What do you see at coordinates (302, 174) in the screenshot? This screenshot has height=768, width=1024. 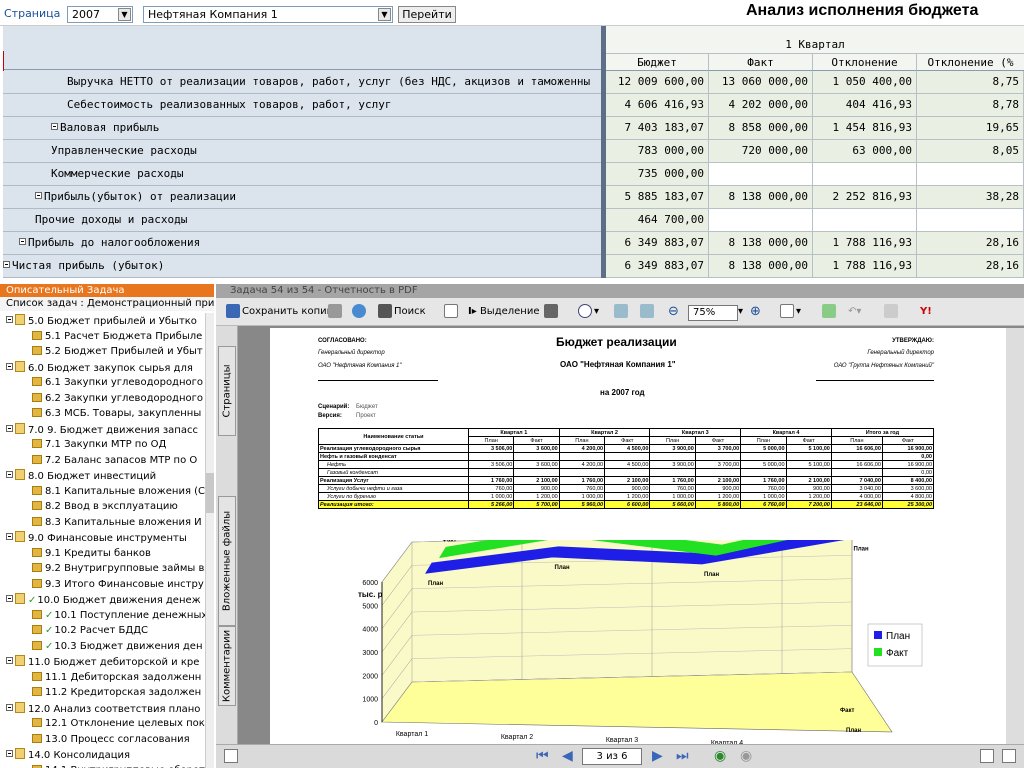 I see `grid-row-label: Коммерческие расходы` at bounding box center [302, 174].